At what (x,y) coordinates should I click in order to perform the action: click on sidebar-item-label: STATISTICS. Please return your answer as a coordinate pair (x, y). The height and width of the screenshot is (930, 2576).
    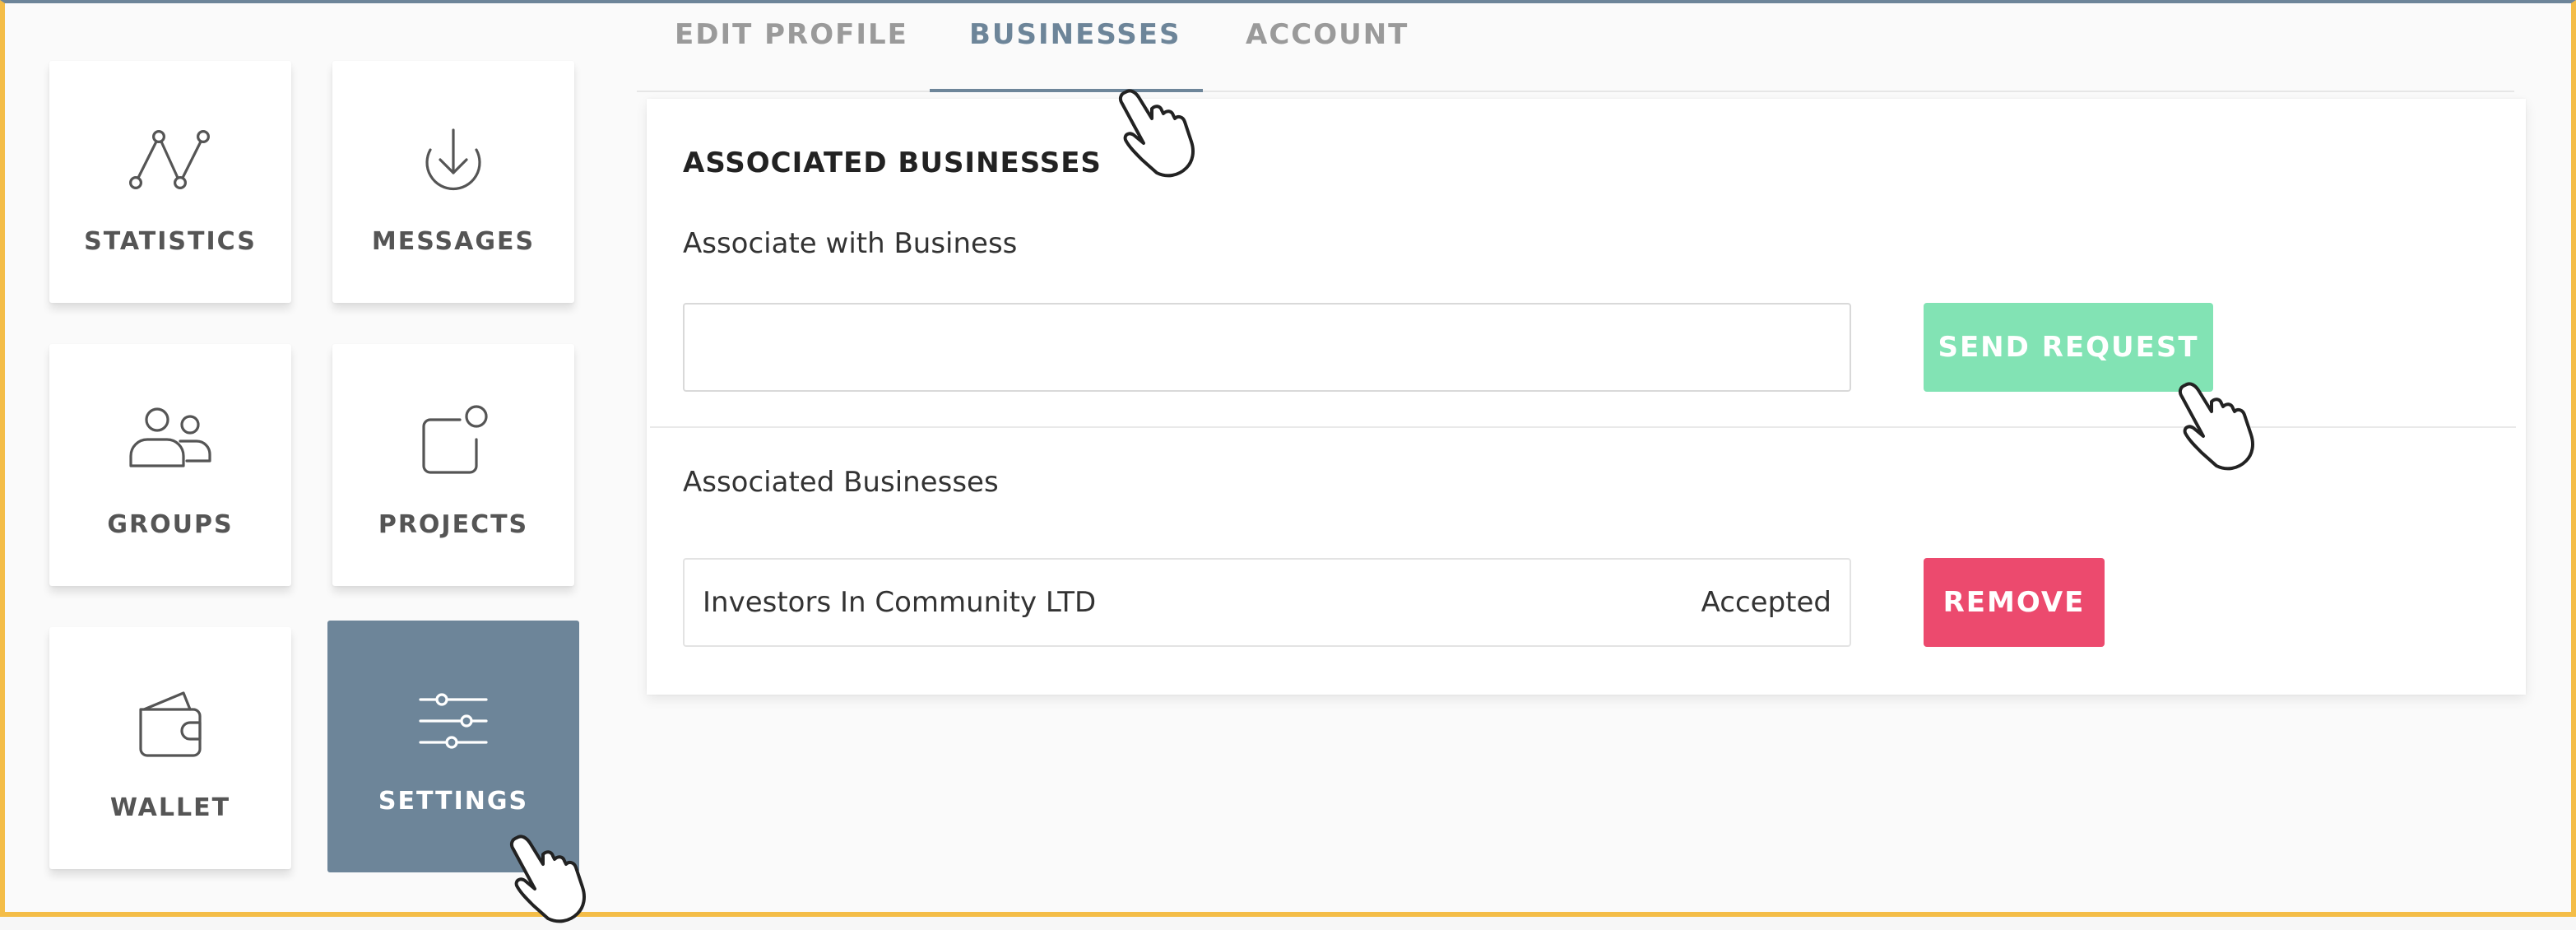
    Looking at the image, I should click on (171, 241).